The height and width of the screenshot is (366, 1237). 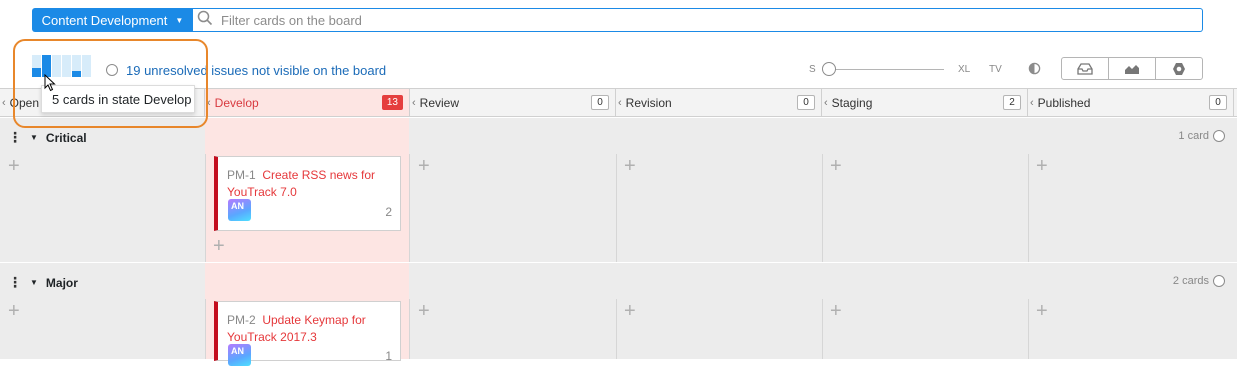 What do you see at coordinates (205, 20) in the screenshot?
I see `search-icon` at bounding box center [205, 20].